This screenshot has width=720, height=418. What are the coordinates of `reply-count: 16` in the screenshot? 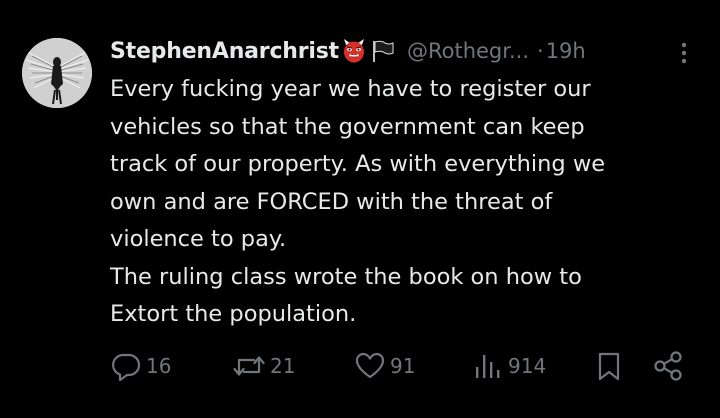 It's located at (159, 366).